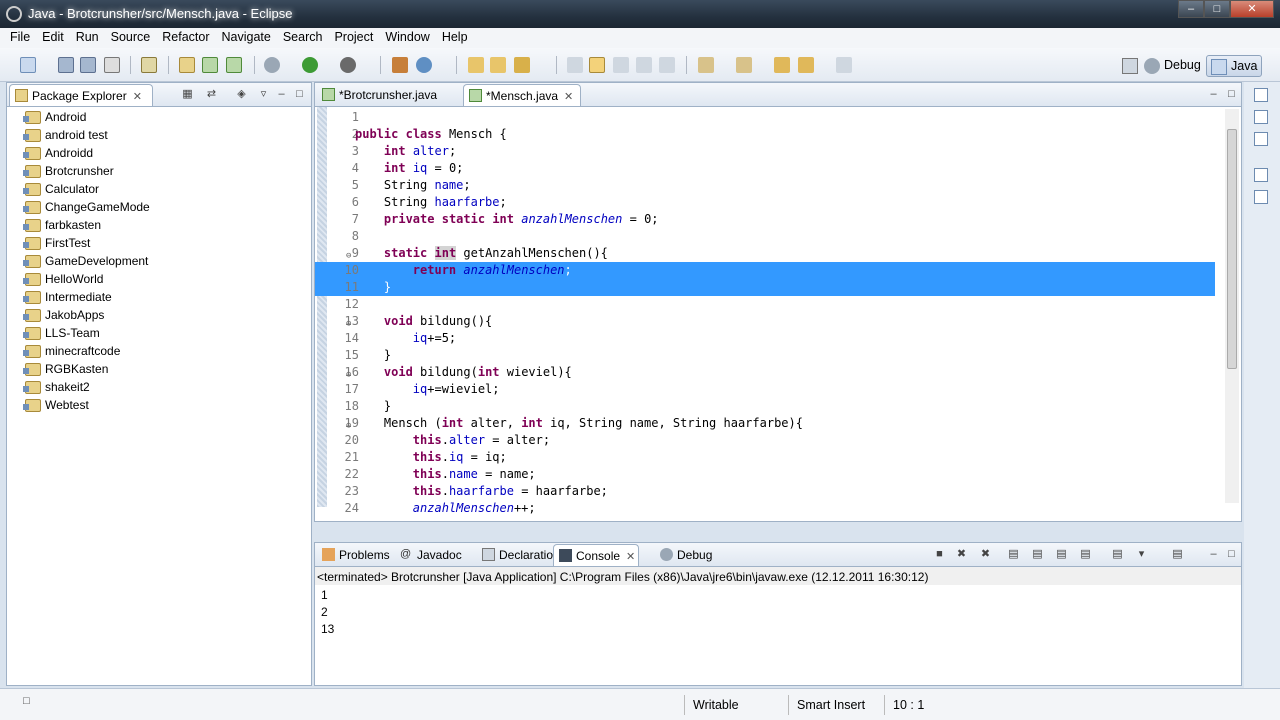 This screenshot has width=1280, height=720. I want to click on menu-project: Project, so click(353, 38).